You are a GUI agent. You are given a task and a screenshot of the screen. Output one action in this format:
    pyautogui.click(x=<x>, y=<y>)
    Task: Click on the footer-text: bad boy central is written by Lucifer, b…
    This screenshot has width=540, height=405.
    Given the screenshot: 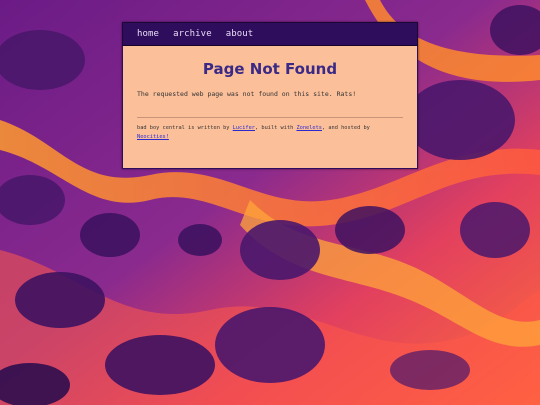 What is the action you would take?
    pyautogui.click(x=270, y=132)
    